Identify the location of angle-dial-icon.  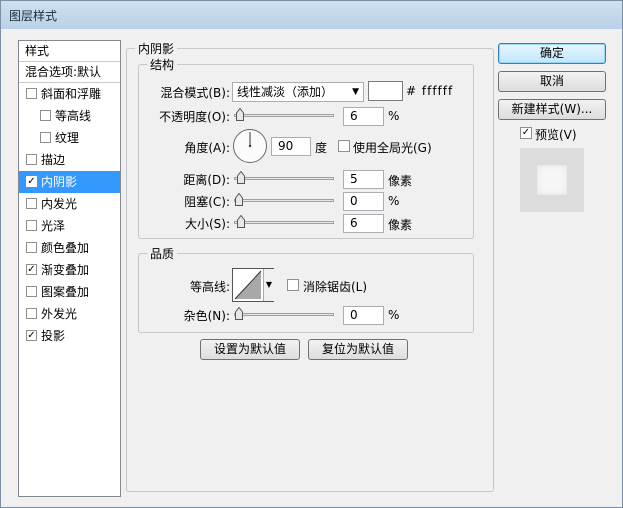
(250, 146).